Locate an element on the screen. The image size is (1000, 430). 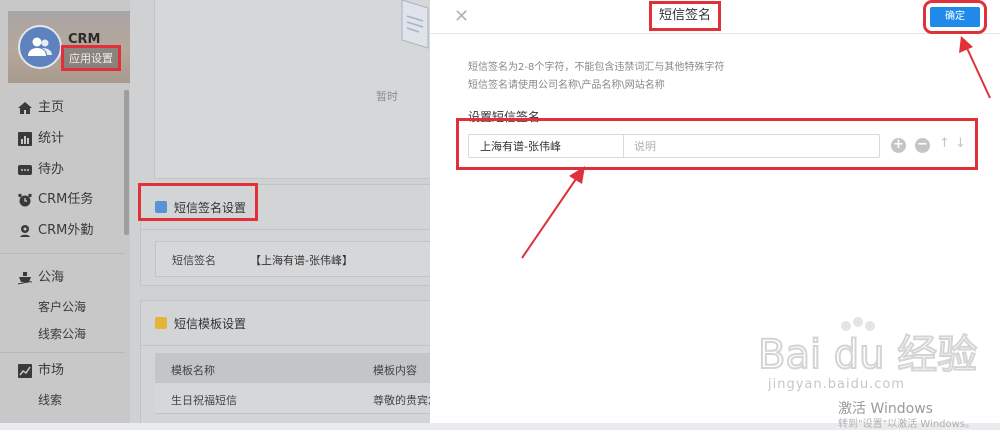
watermark-brand: Bai du 经验 is located at coordinates (867, 355).